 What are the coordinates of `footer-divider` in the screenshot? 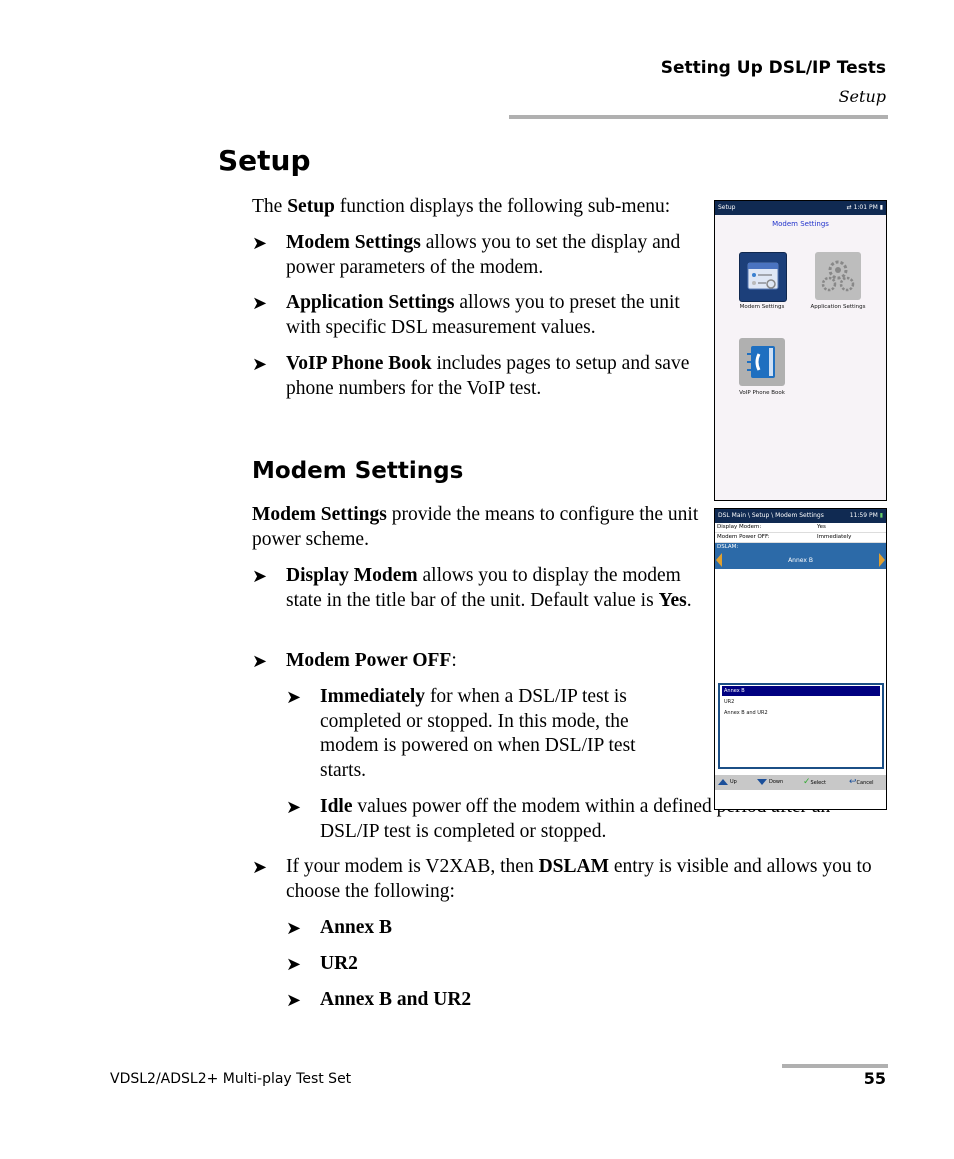 It's located at (835, 1066).